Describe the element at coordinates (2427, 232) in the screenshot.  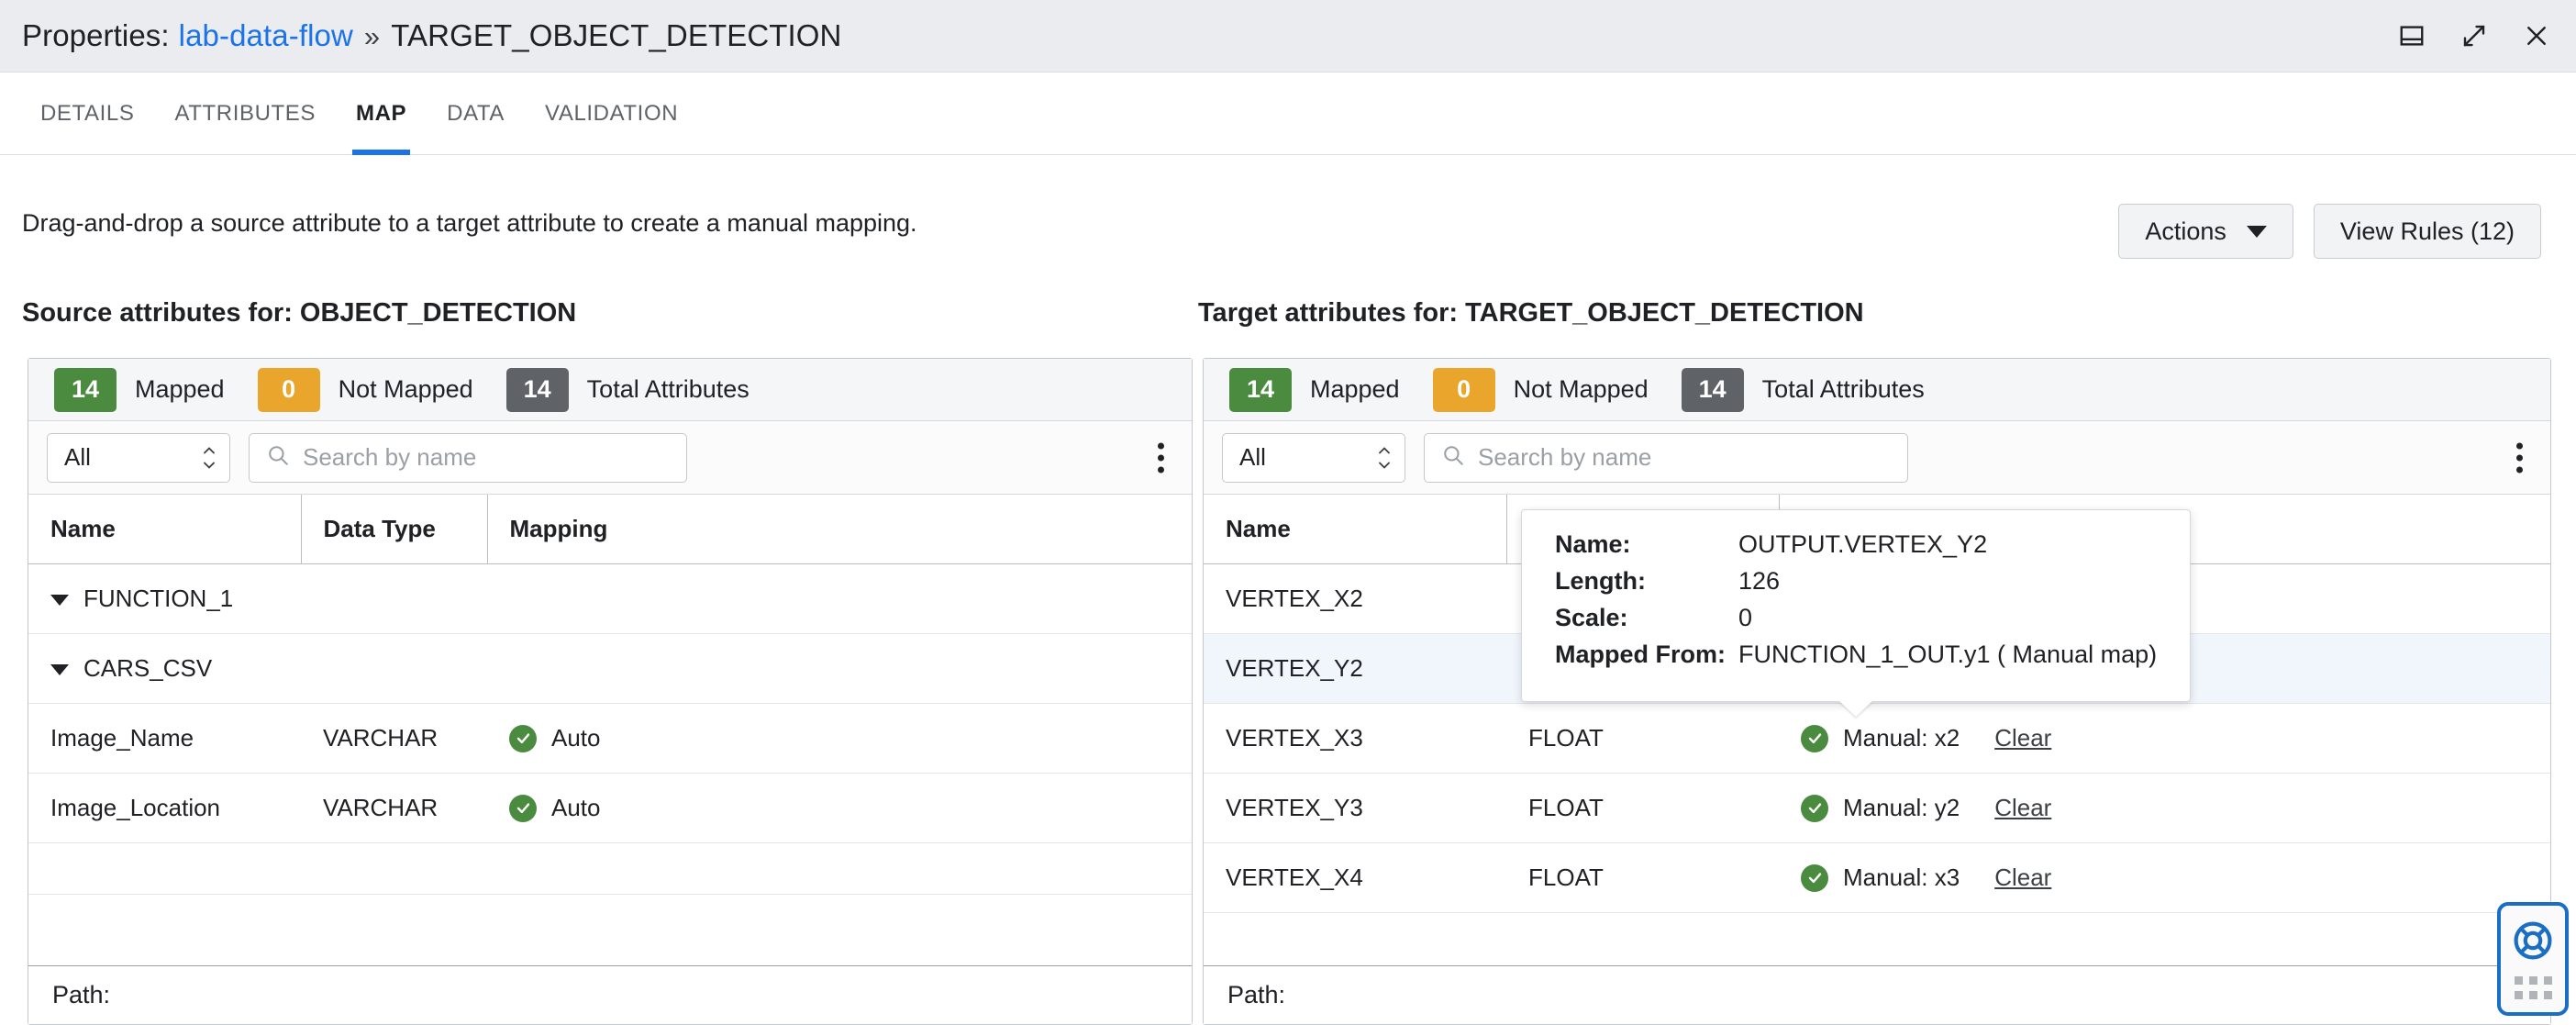
I see `view-rules-button: View Rules (12)` at that location.